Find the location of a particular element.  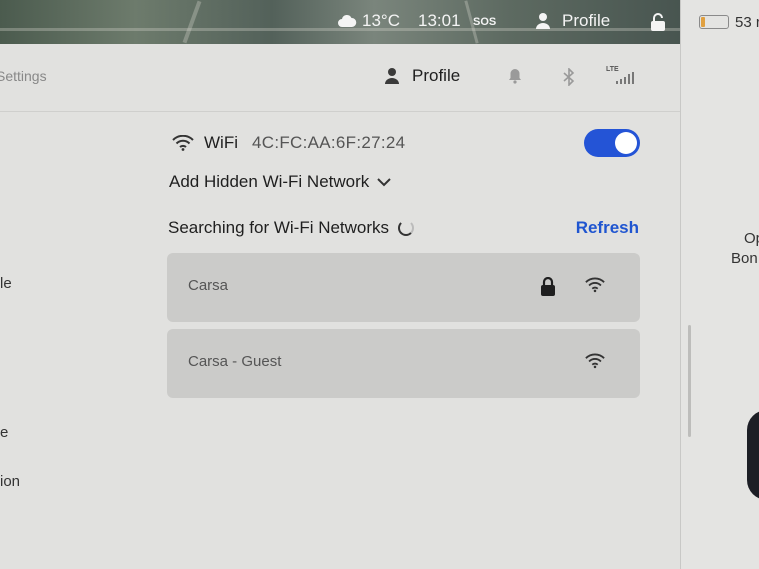

network-name: Carsa - Guest is located at coordinates (235, 361).